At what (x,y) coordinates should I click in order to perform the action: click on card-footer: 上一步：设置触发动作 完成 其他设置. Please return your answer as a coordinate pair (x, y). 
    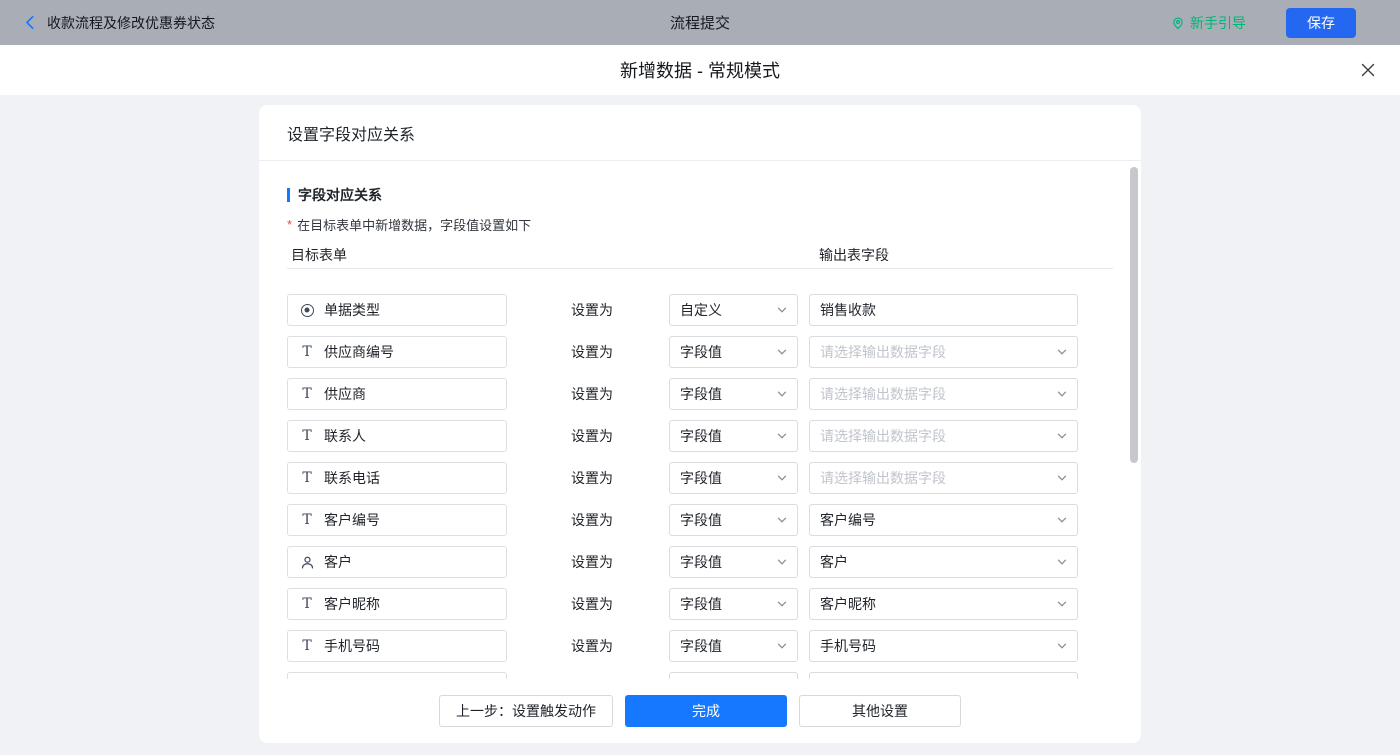
    Looking at the image, I should click on (700, 711).